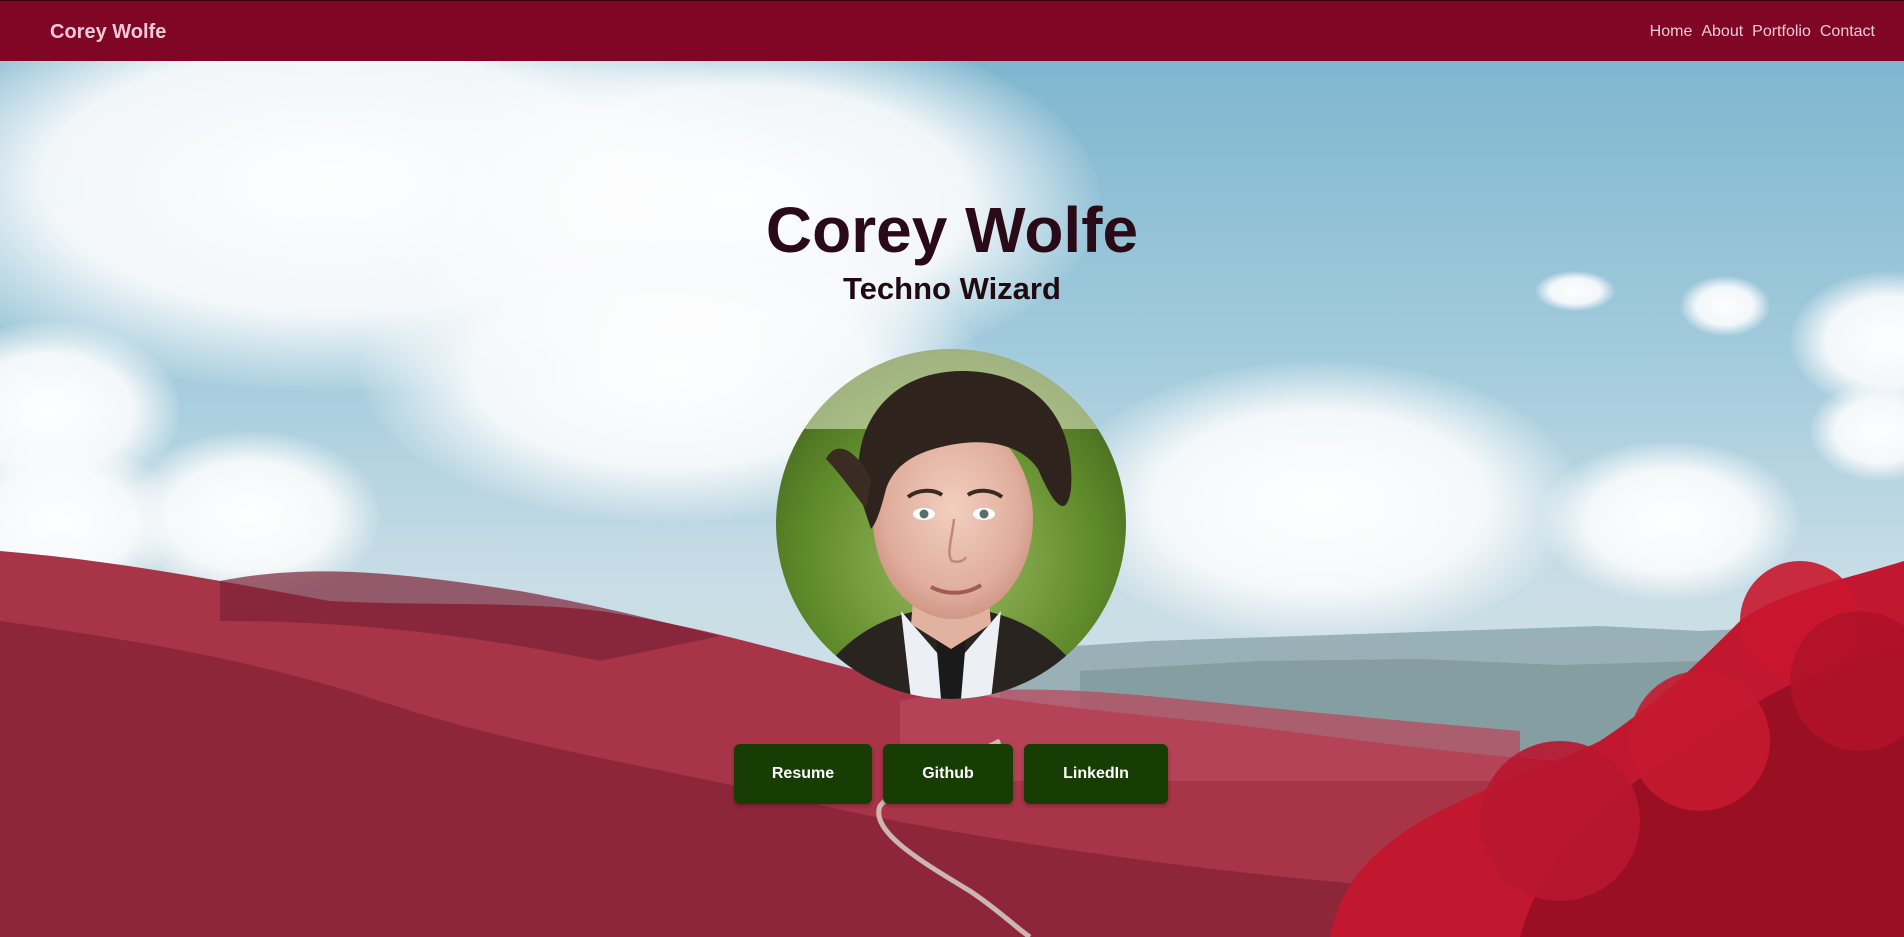 The image size is (1904, 937). I want to click on button-group: Resume Github LinkedIn, so click(951, 774).